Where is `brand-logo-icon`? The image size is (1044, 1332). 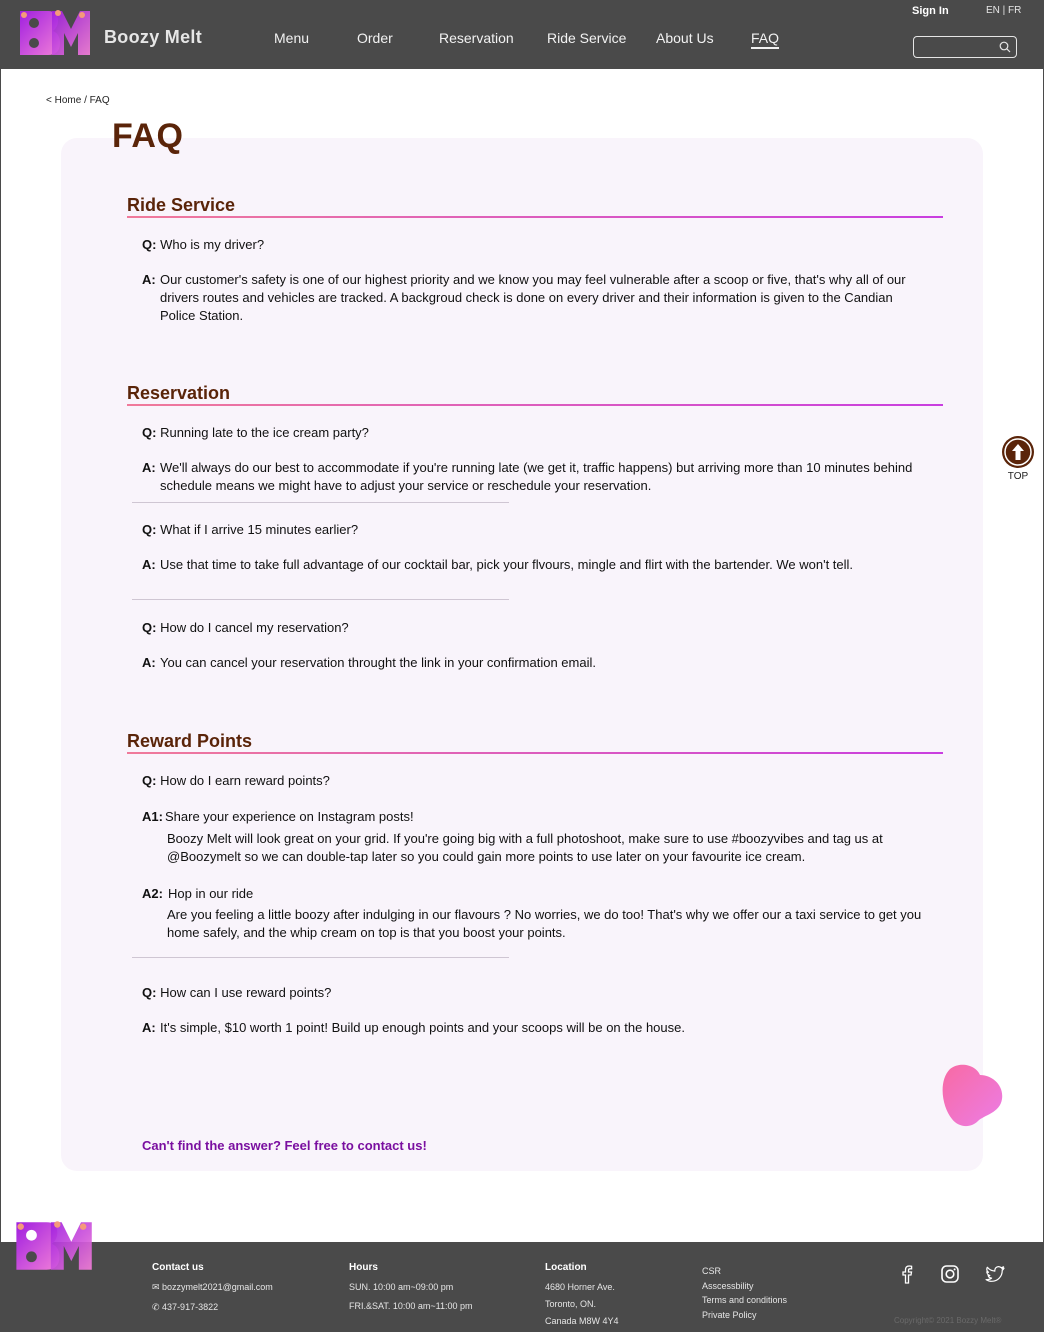 brand-logo-icon is located at coordinates (54, 33).